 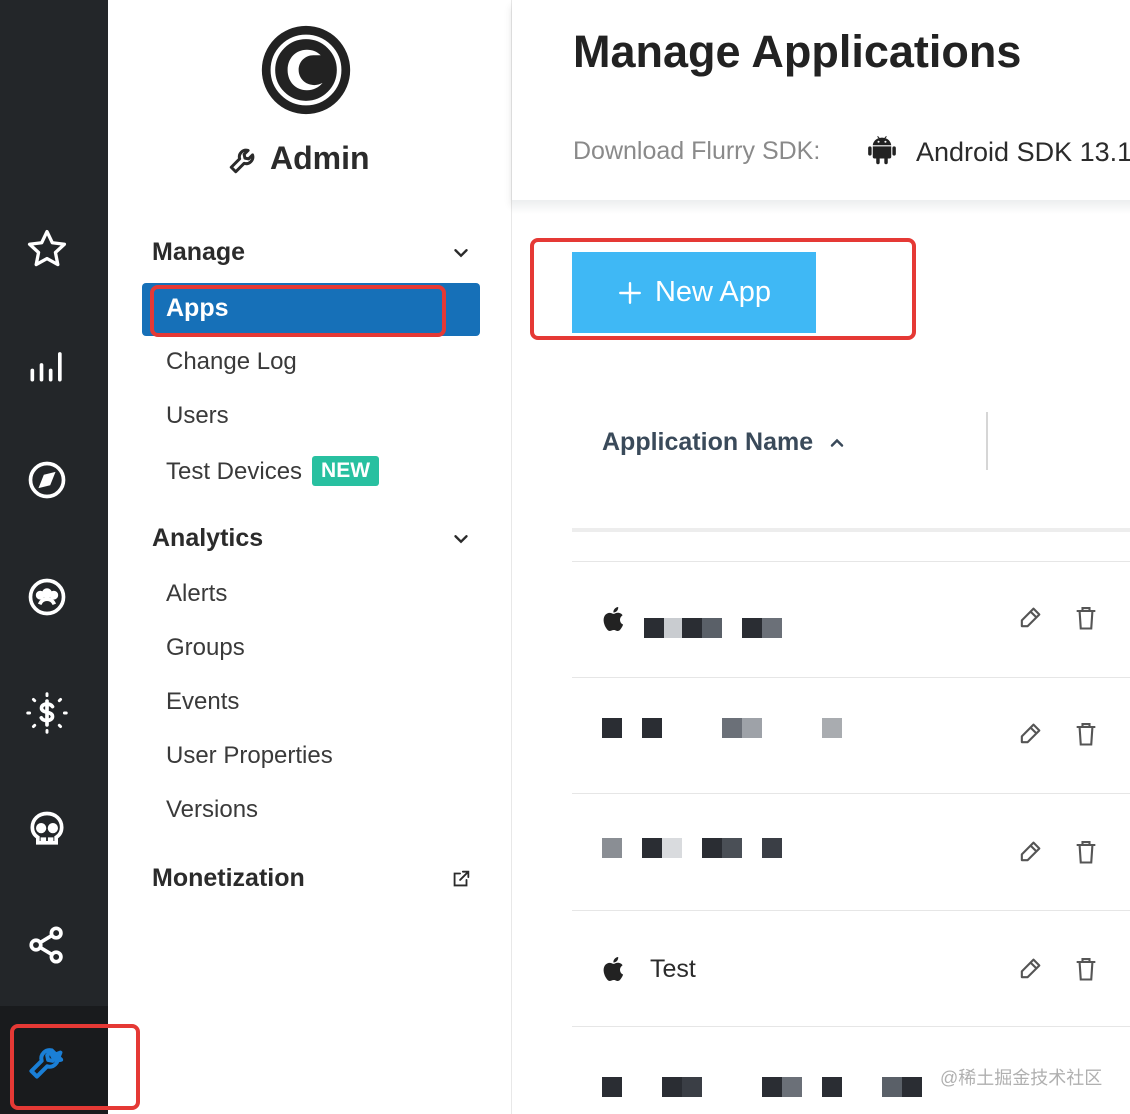 I want to click on sidebar-item-events: Events, so click(x=202, y=702).